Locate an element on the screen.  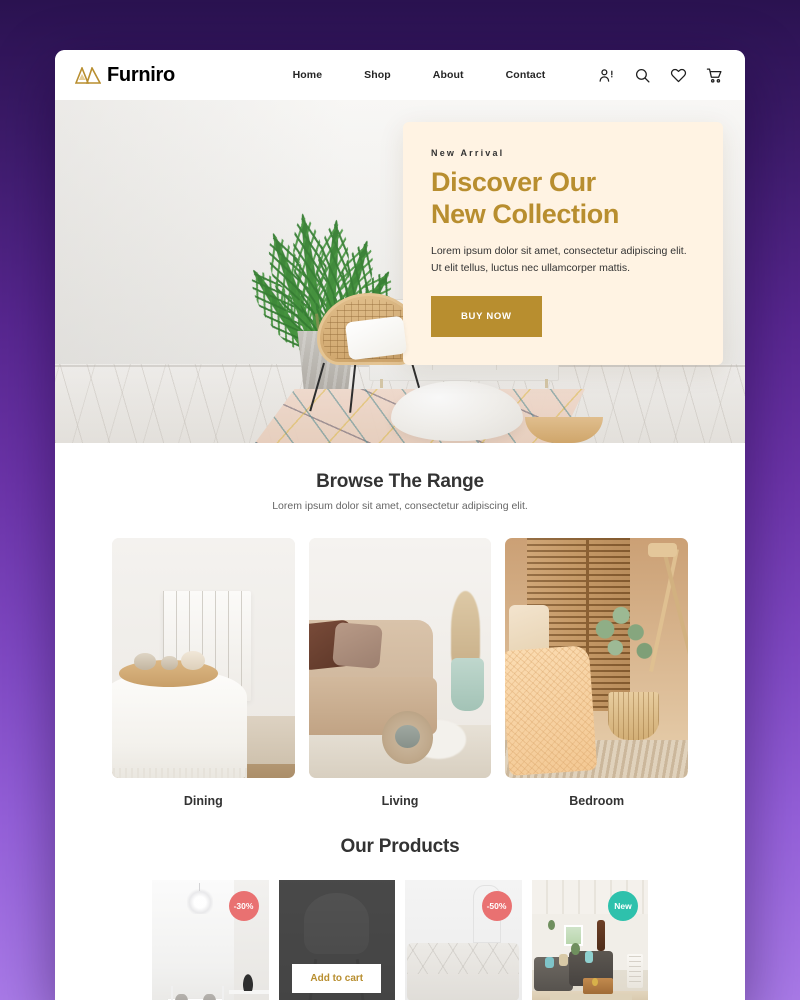
buy-now-button: BUY NOW is located at coordinates (486, 316).